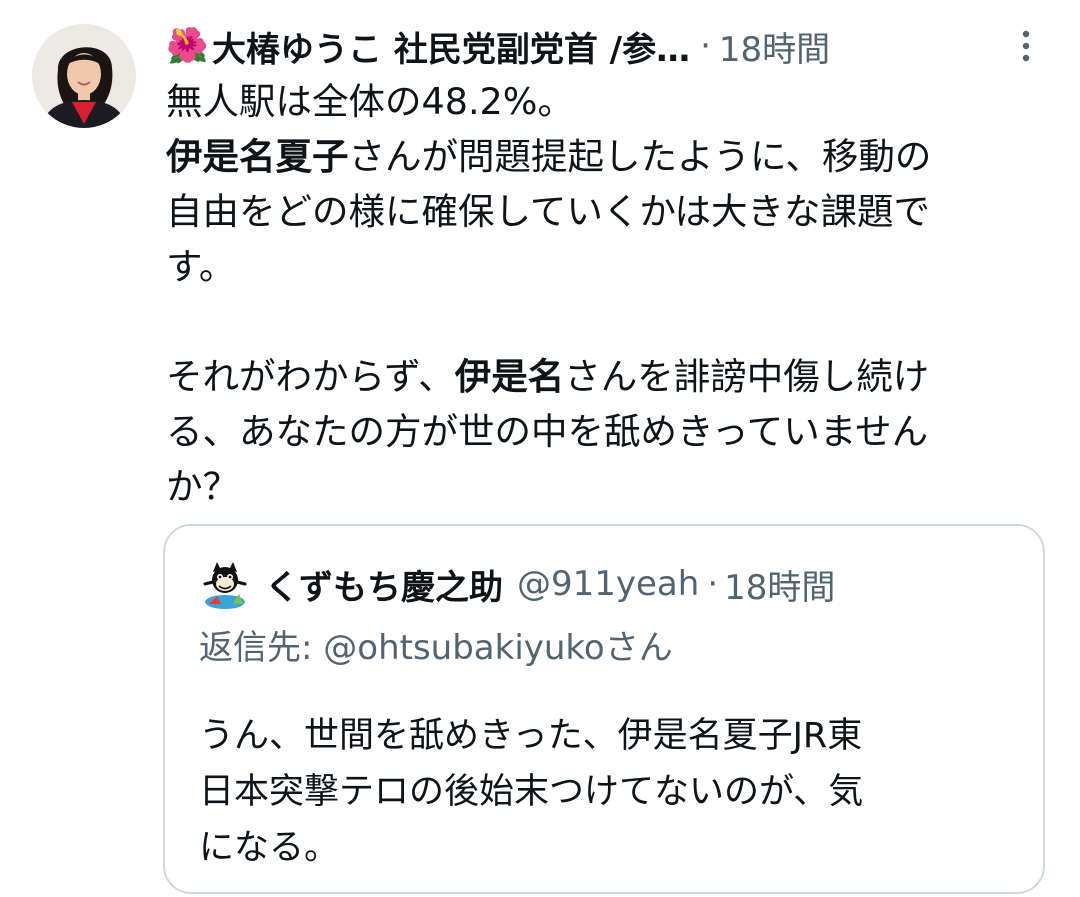 Image resolution: width=1080 pixels, height=897 pixels. What do you see at coordinates (509, 376) in the screenshot?
I see `mentioned-name: 伊是名` at bounding box center [509, 376].